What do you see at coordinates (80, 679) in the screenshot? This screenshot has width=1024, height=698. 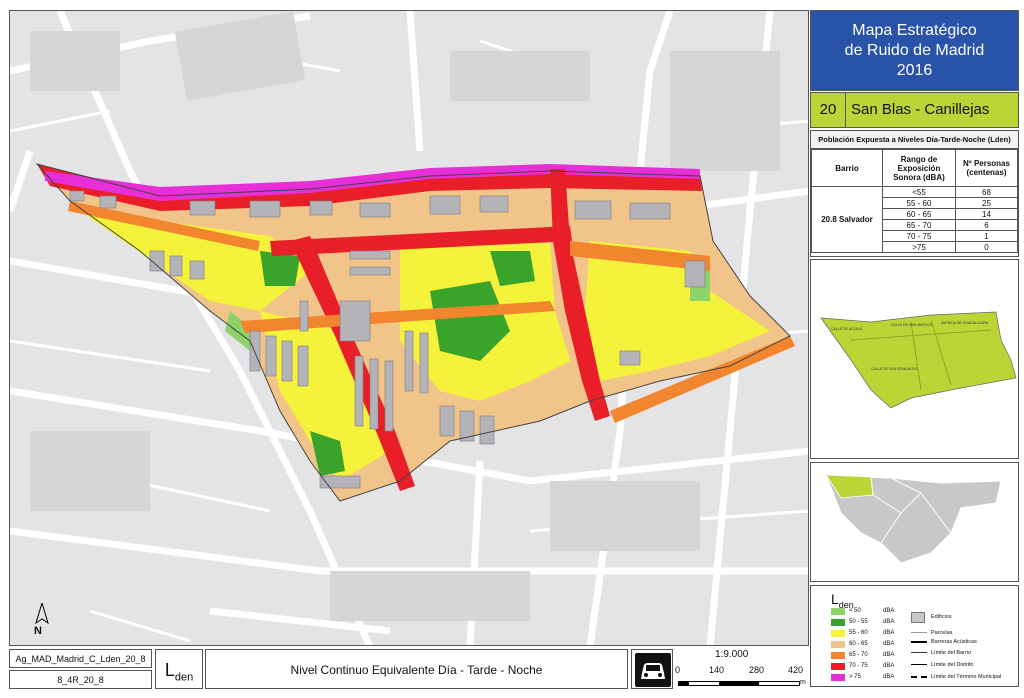 I see `sheet-code: 8_4R_20_8` at bounding box center [80, 679].